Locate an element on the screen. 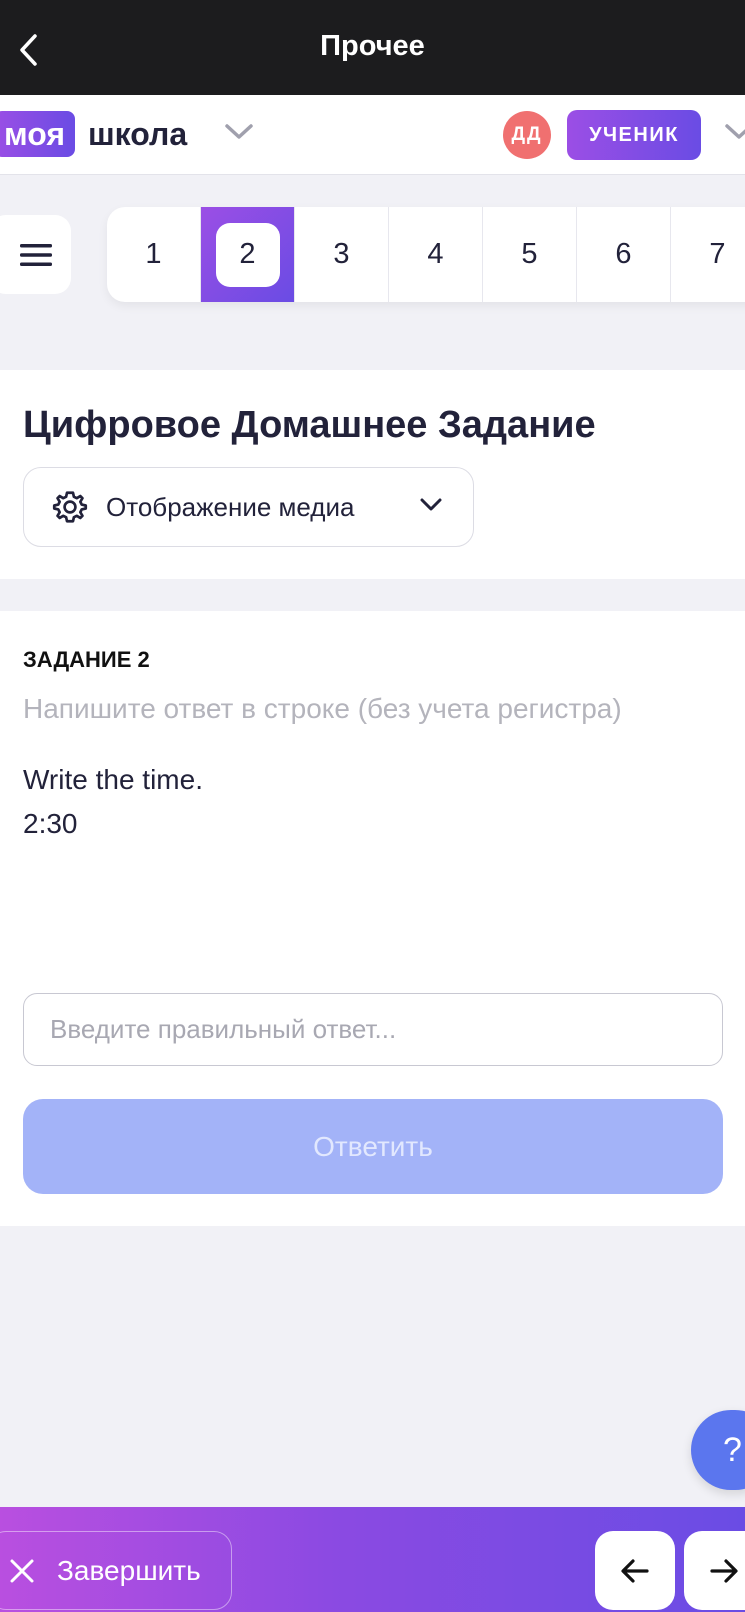 The height and width of the screenshot is (1612, 745). top-bar: Прочее is located at coordinates (372, 47).